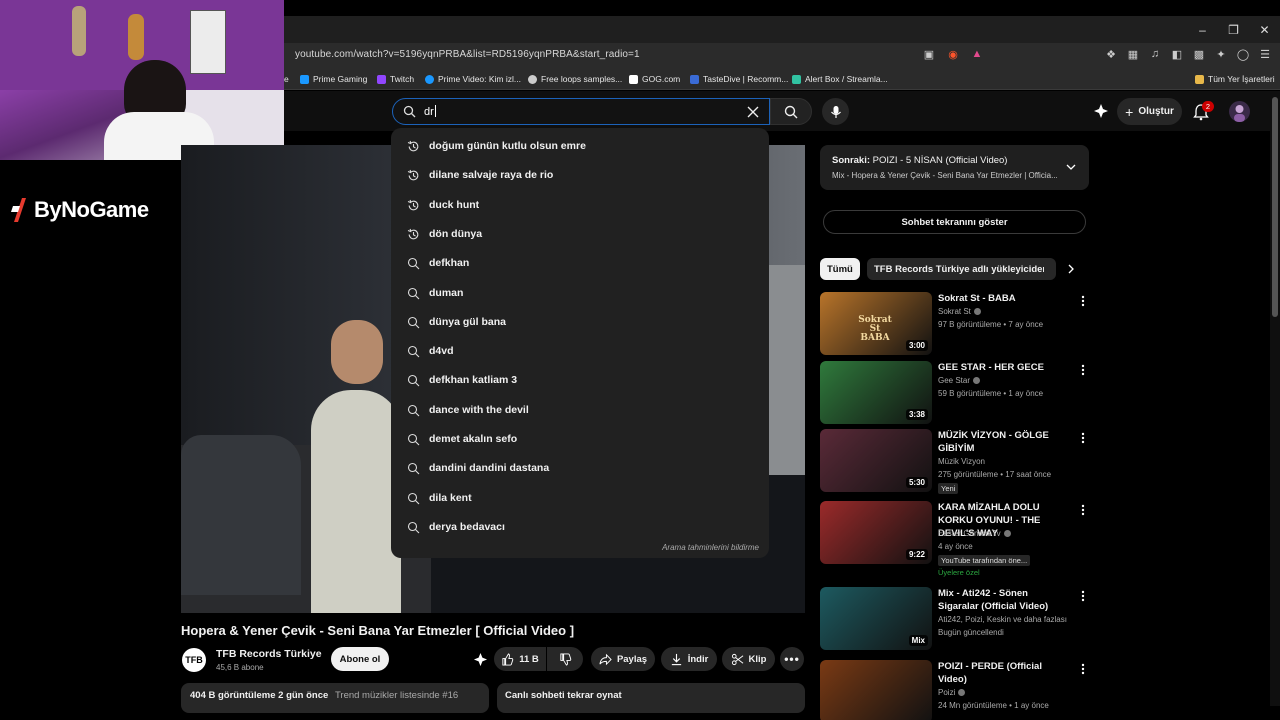 The image size is (1280, 720). I want to click on recommendation-title: POIZI - PERDE (Official Video), so click(1003, 673).